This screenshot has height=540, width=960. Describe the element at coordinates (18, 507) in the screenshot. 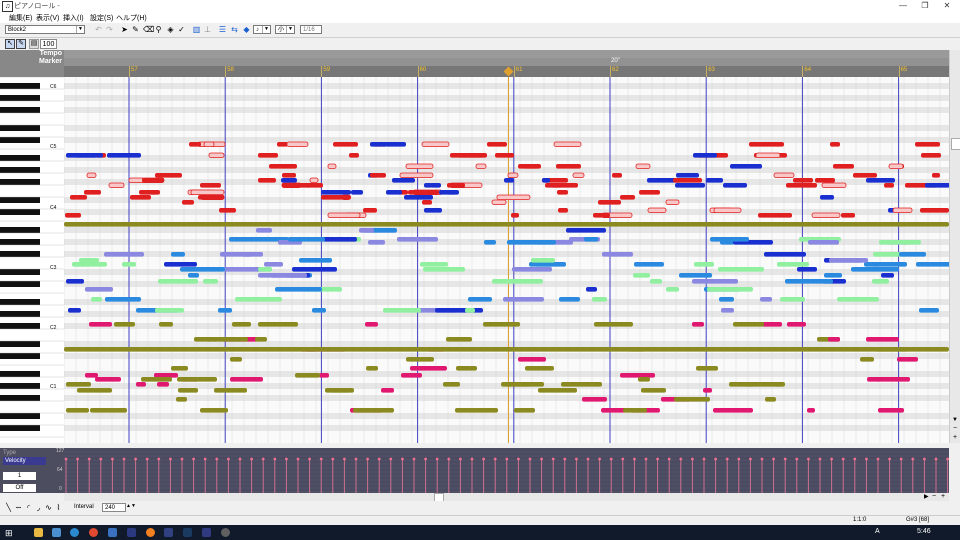

I see `wave-tool-icon: ∽` at that location.